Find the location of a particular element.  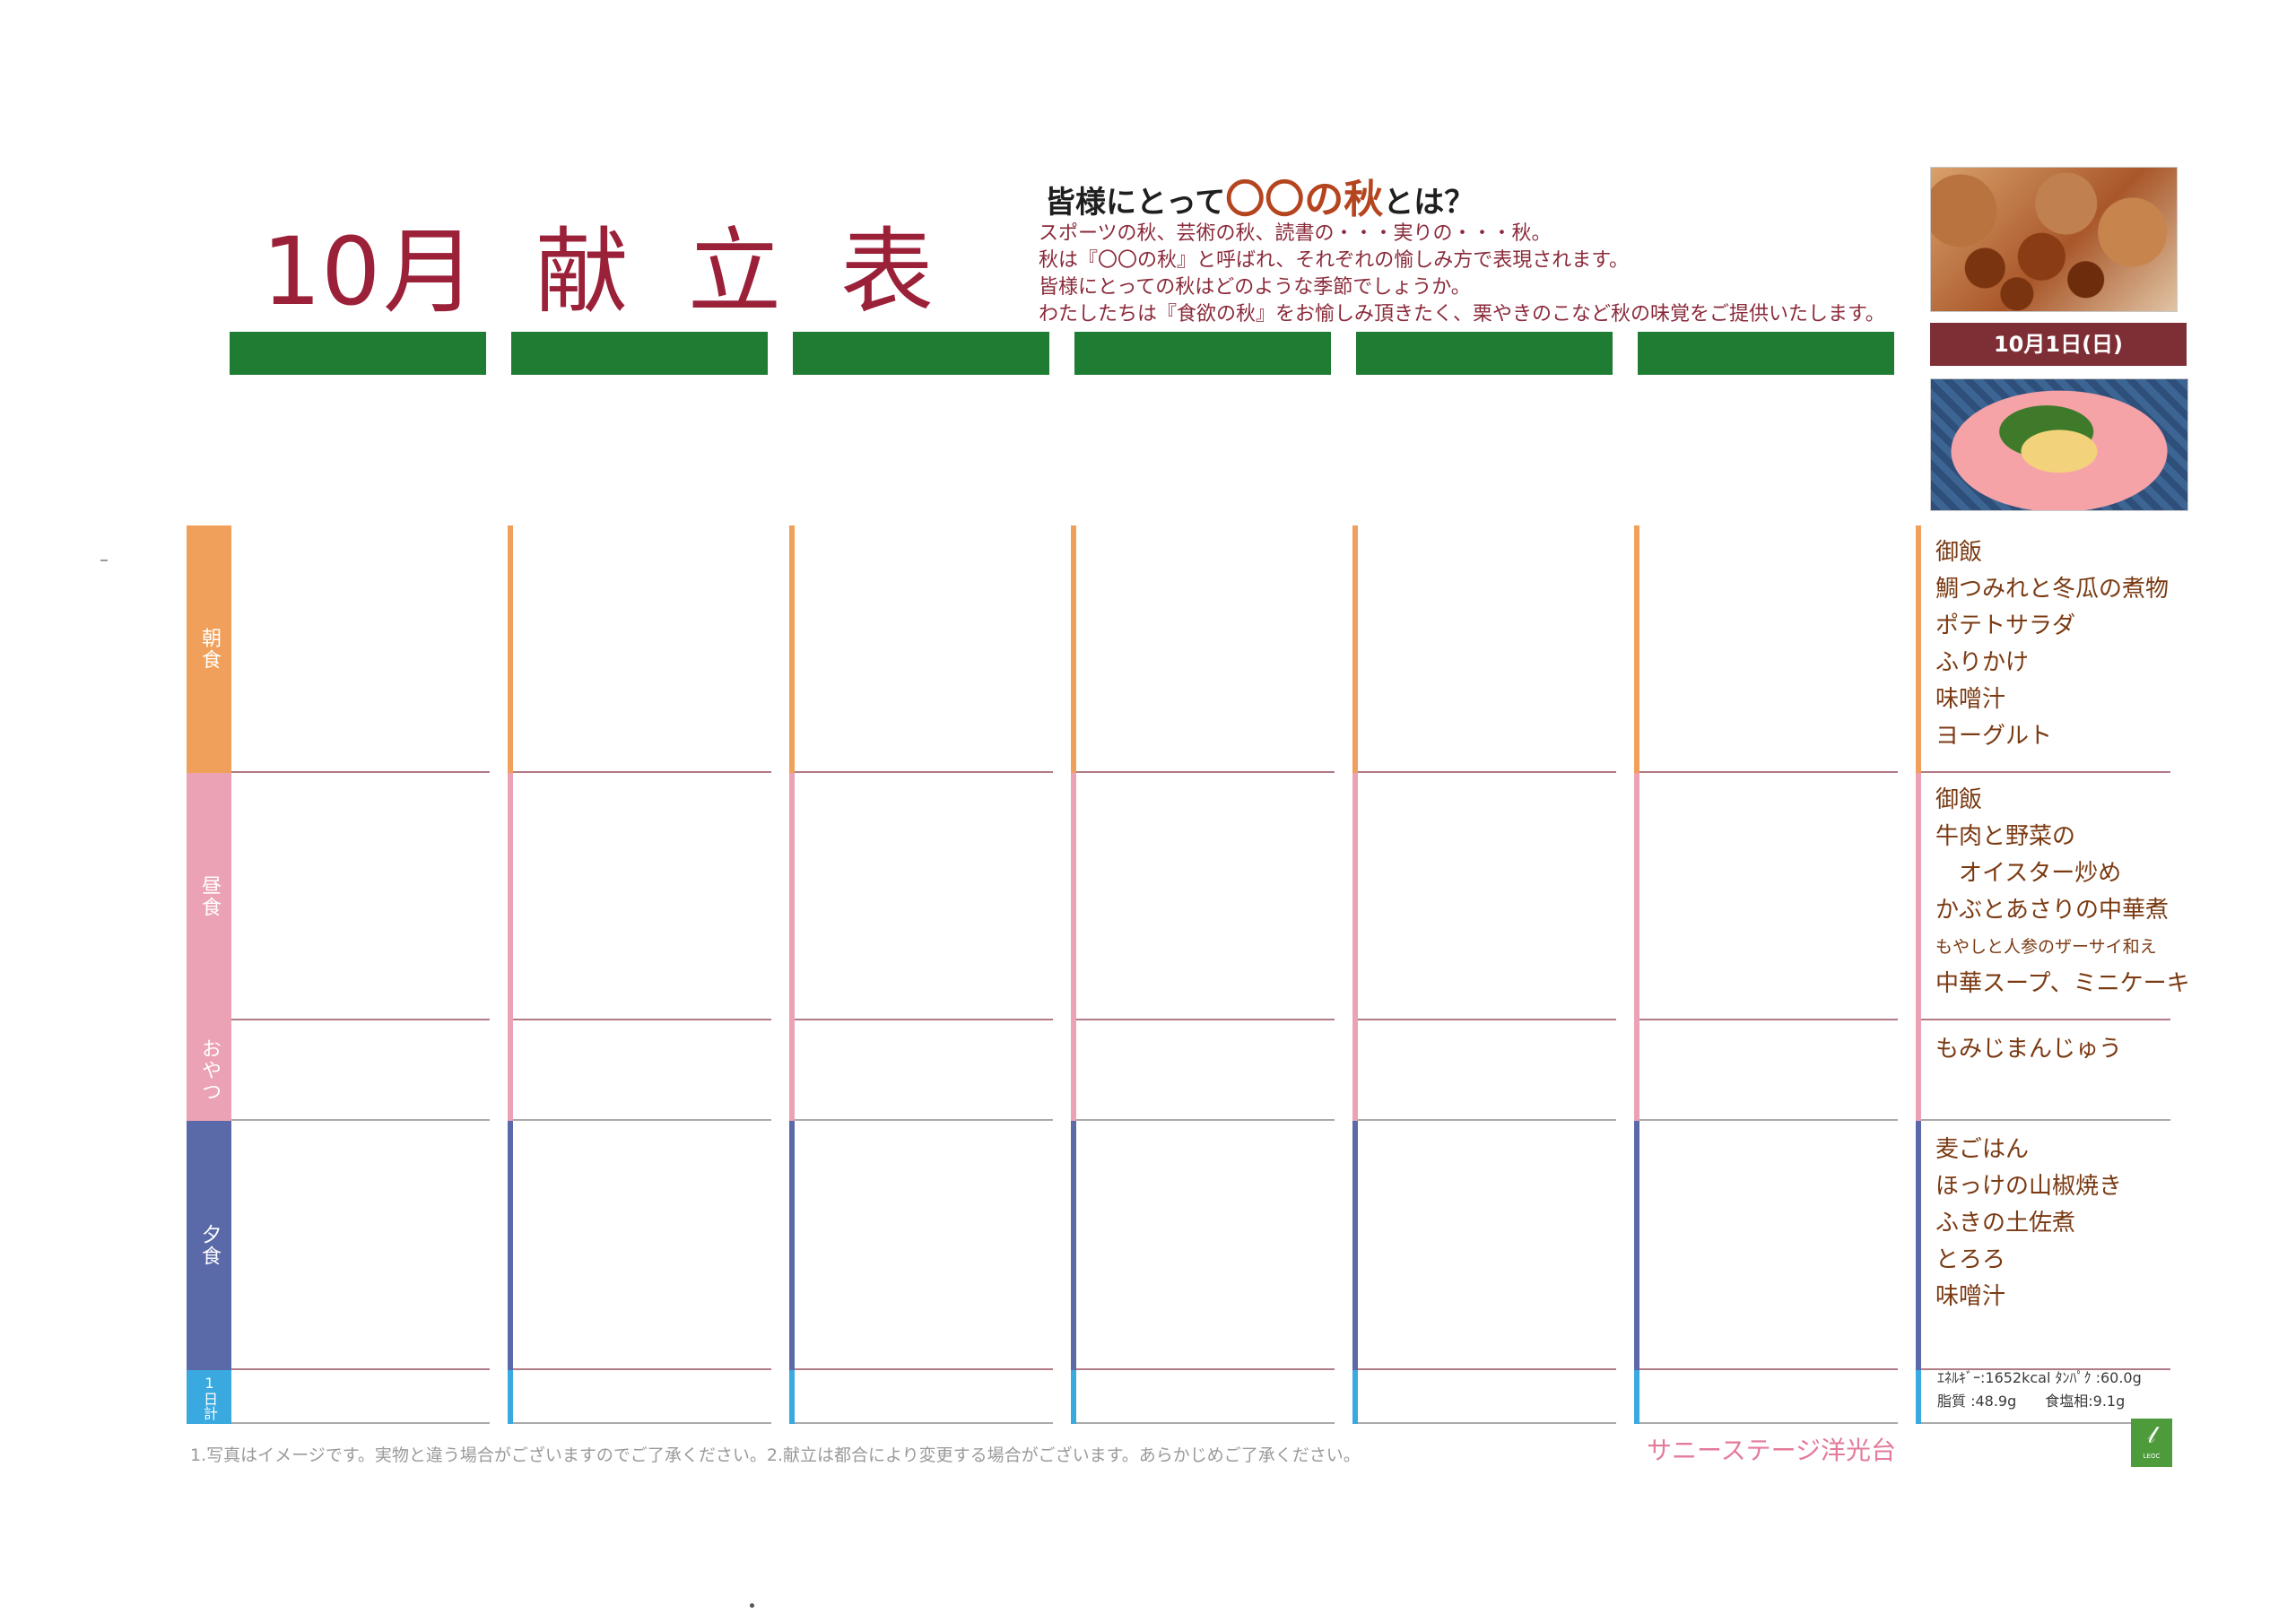

intro-line: スポーツの秋、芸術の秋、読書の・・・実りの・・・秋。 is located at coordinates (1295, 233).